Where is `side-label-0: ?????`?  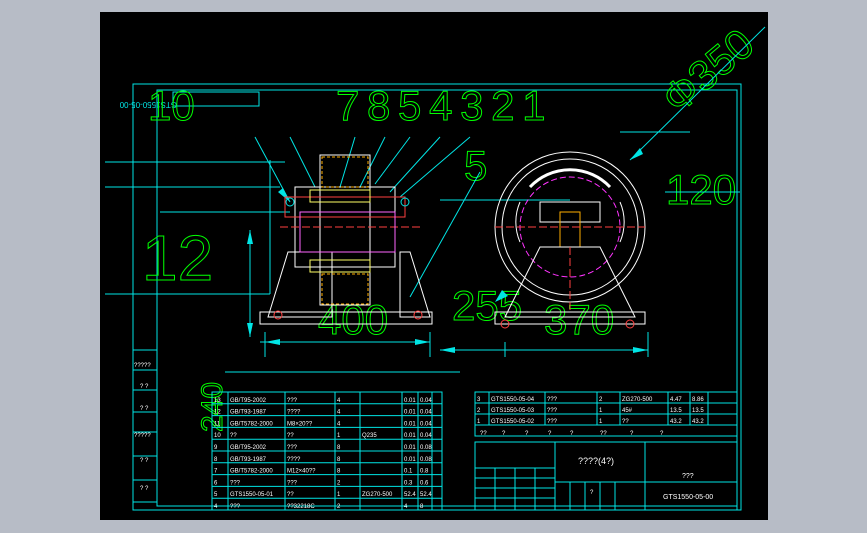 side-label-0: ????? is located at coordinates (142, 366).